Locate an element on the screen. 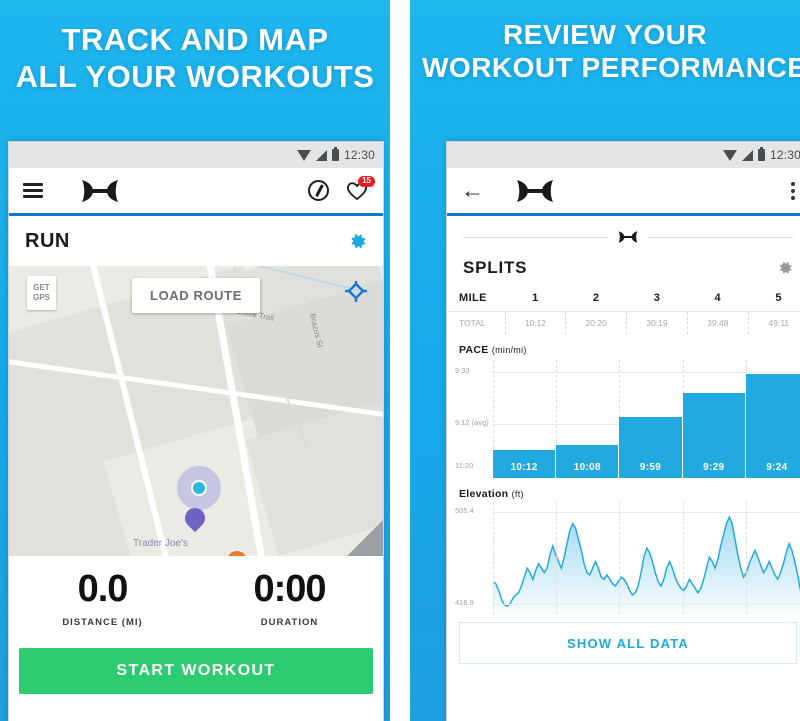  panel-divider is located at coordinates (400, 360).